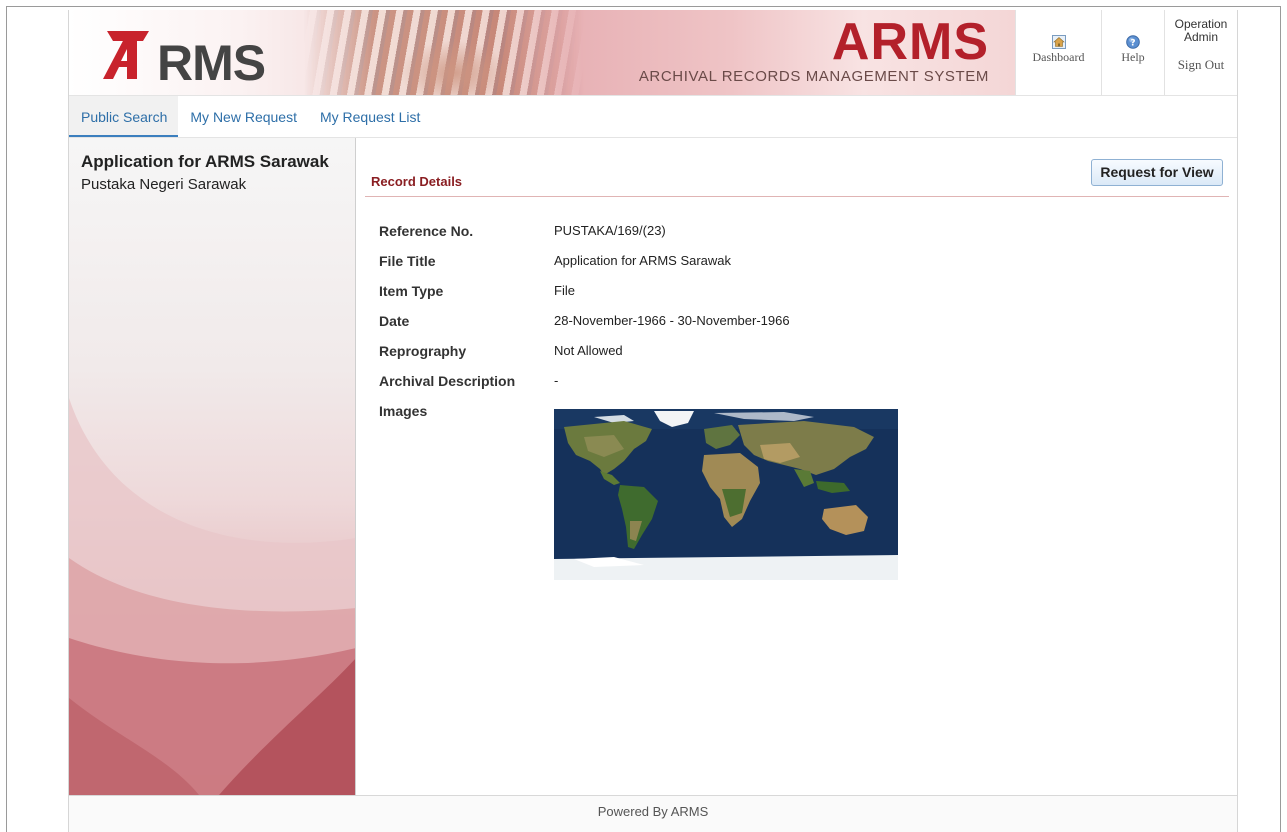  I want to click on detail-value: File, so click(564, 290).